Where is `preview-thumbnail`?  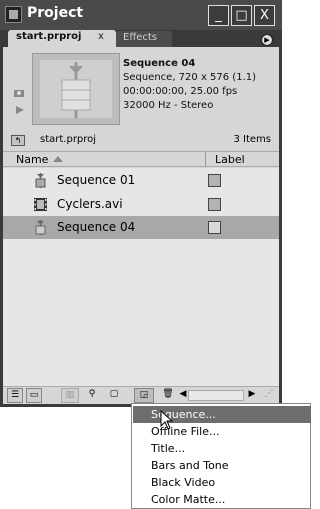 preview-thumbnail is located at coordinates (76, 89).